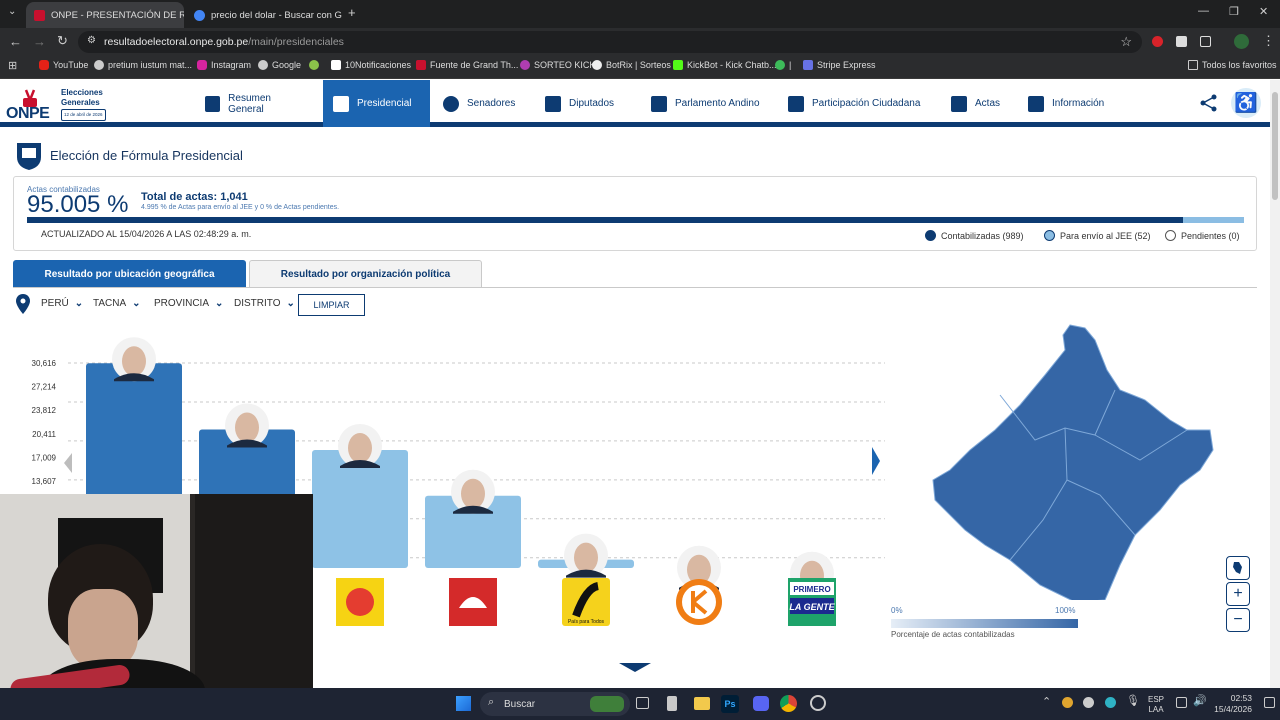 Image resolution: width=1280 pixels, height=720 pixels. I want to click on forward-icon: →, so click(39, 41).